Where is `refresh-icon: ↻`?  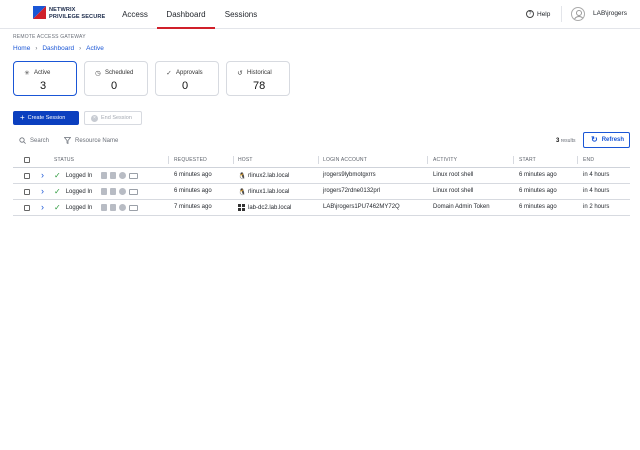 refresh-icon: ↻ is located at coordinates (594, 139).